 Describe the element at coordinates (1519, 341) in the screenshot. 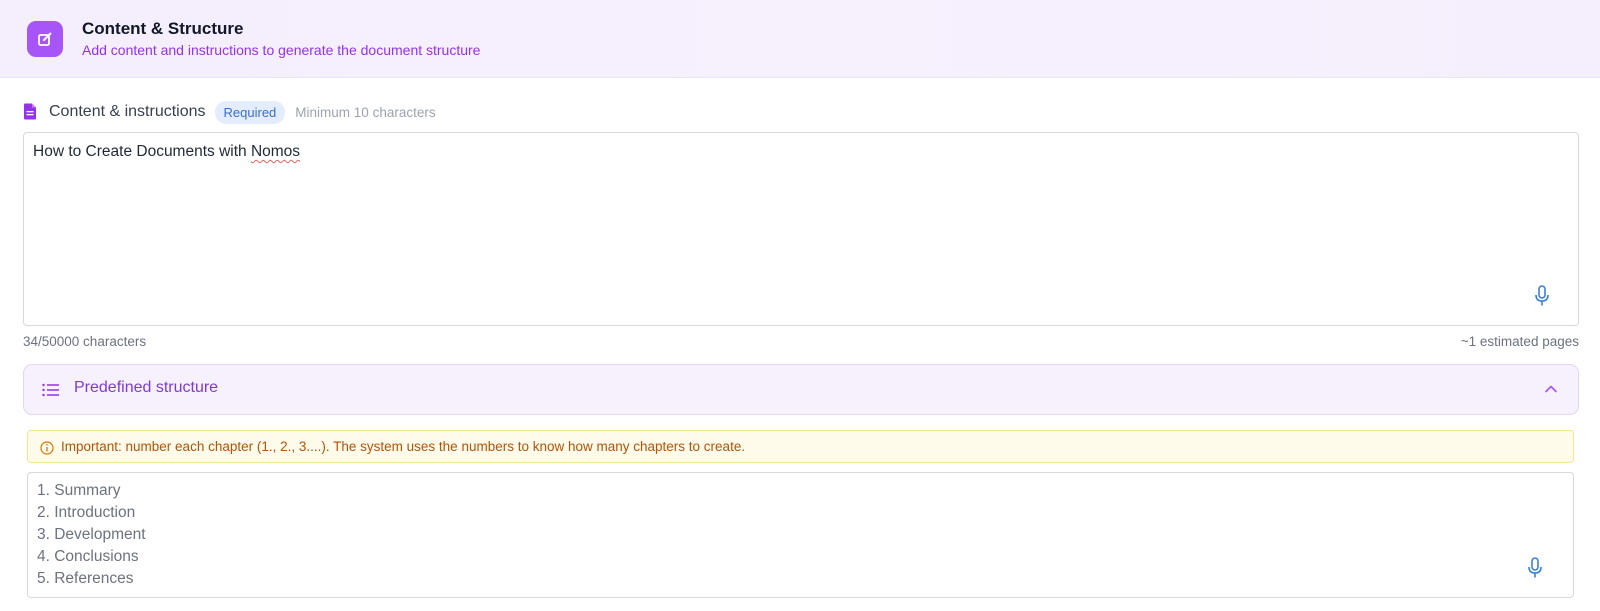

I see `estimated-pages: ~1 estimated pages` at that location.